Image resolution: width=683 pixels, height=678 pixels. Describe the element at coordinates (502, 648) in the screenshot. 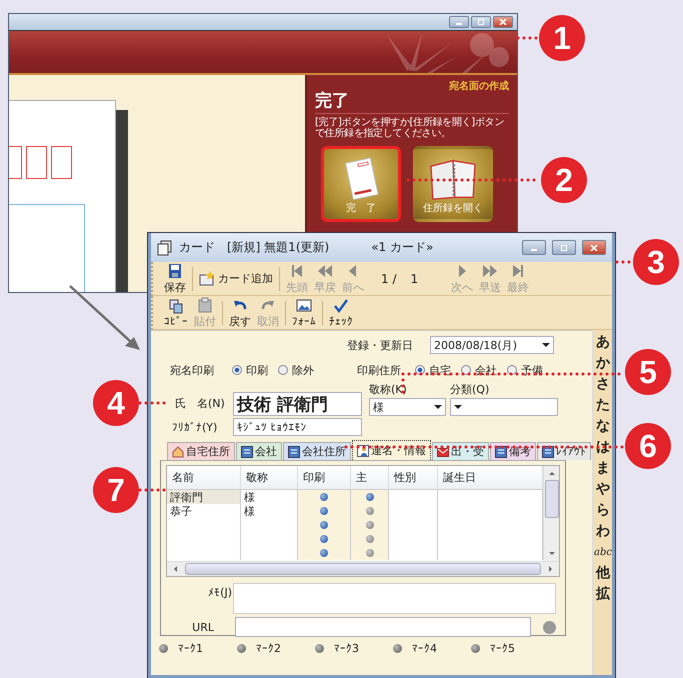

I see `mark-label: ﾏｰｸ5` at that location.